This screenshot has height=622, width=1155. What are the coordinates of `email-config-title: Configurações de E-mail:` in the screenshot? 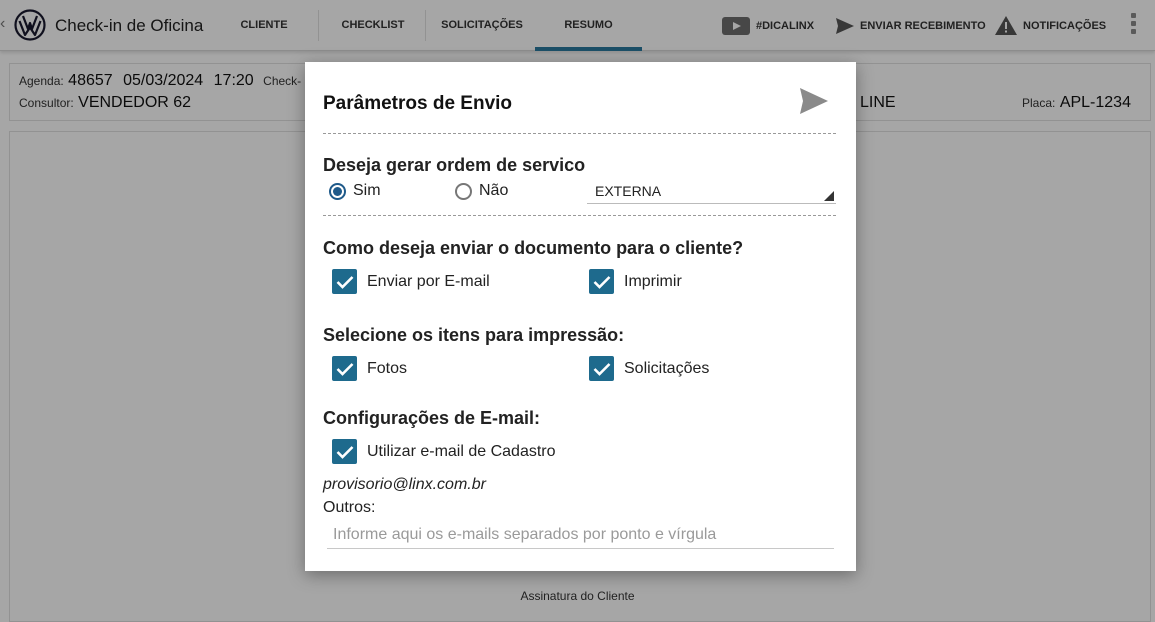 It's located at (432, 418).